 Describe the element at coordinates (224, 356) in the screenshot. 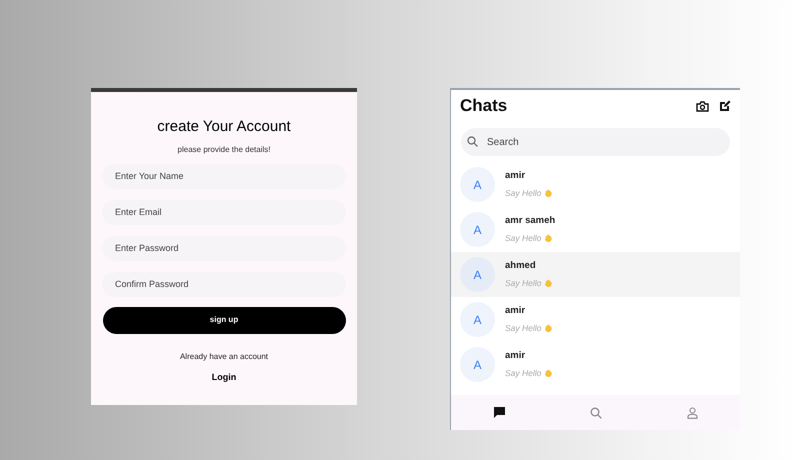

I see `login-prompt: Already have an account` at that location.